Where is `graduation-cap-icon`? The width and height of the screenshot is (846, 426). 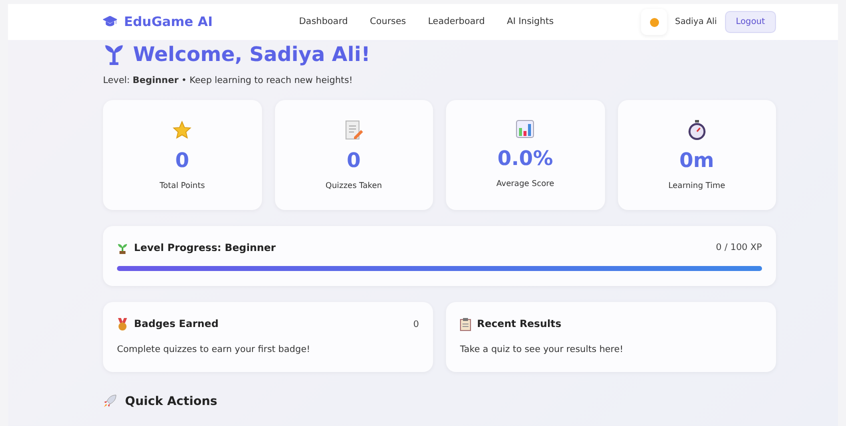
graduation-cap-icon is located at coordinates (110, 22).